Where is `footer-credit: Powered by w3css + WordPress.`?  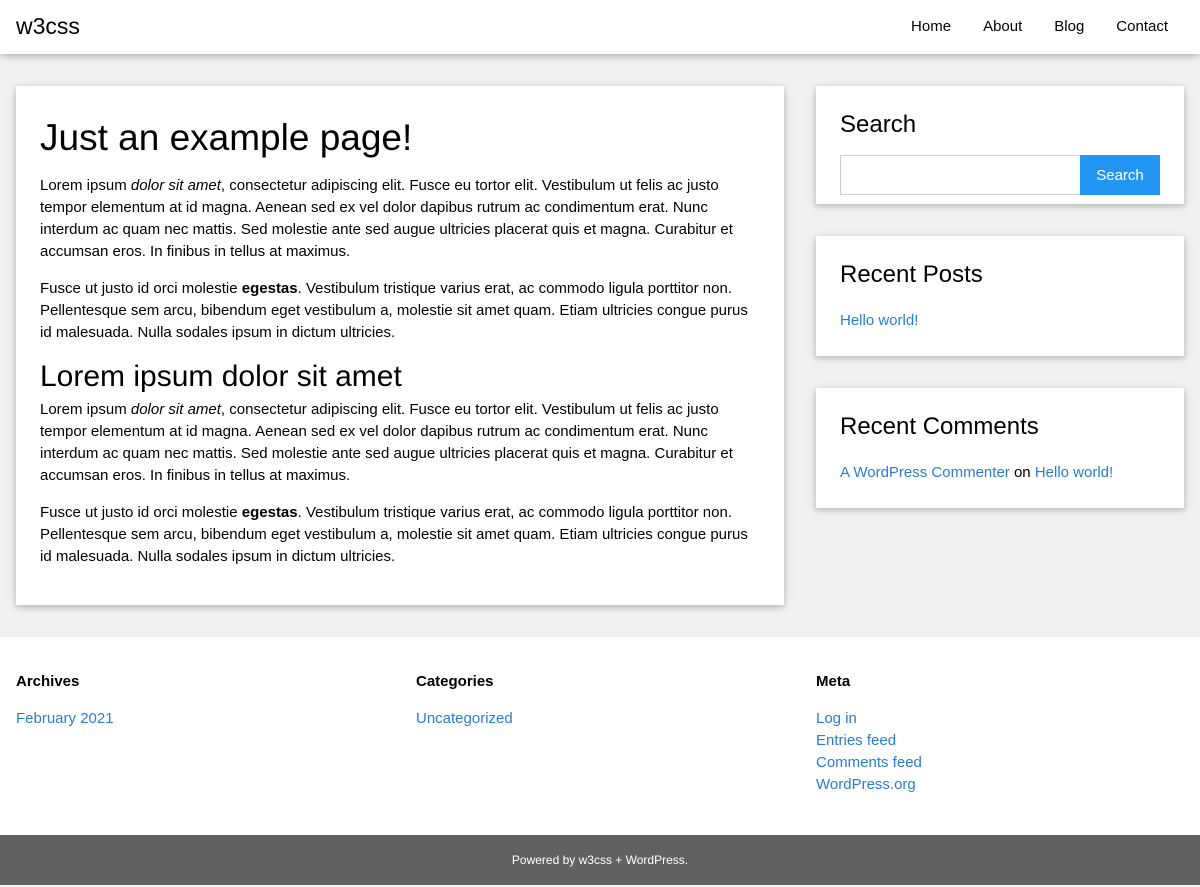
footer-credit: Powered by w3css + WordPress. is located at coordinates (600, 860).